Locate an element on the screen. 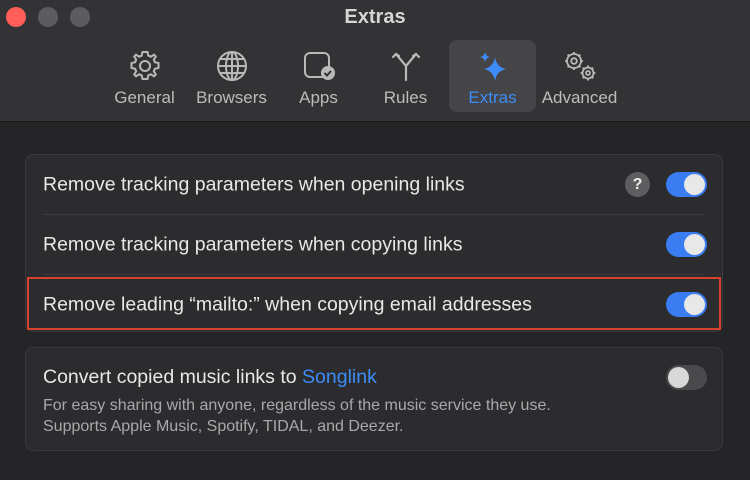 This screenshot has width=750, height=480. sparkles-icon is located at coordinates (493, 66).